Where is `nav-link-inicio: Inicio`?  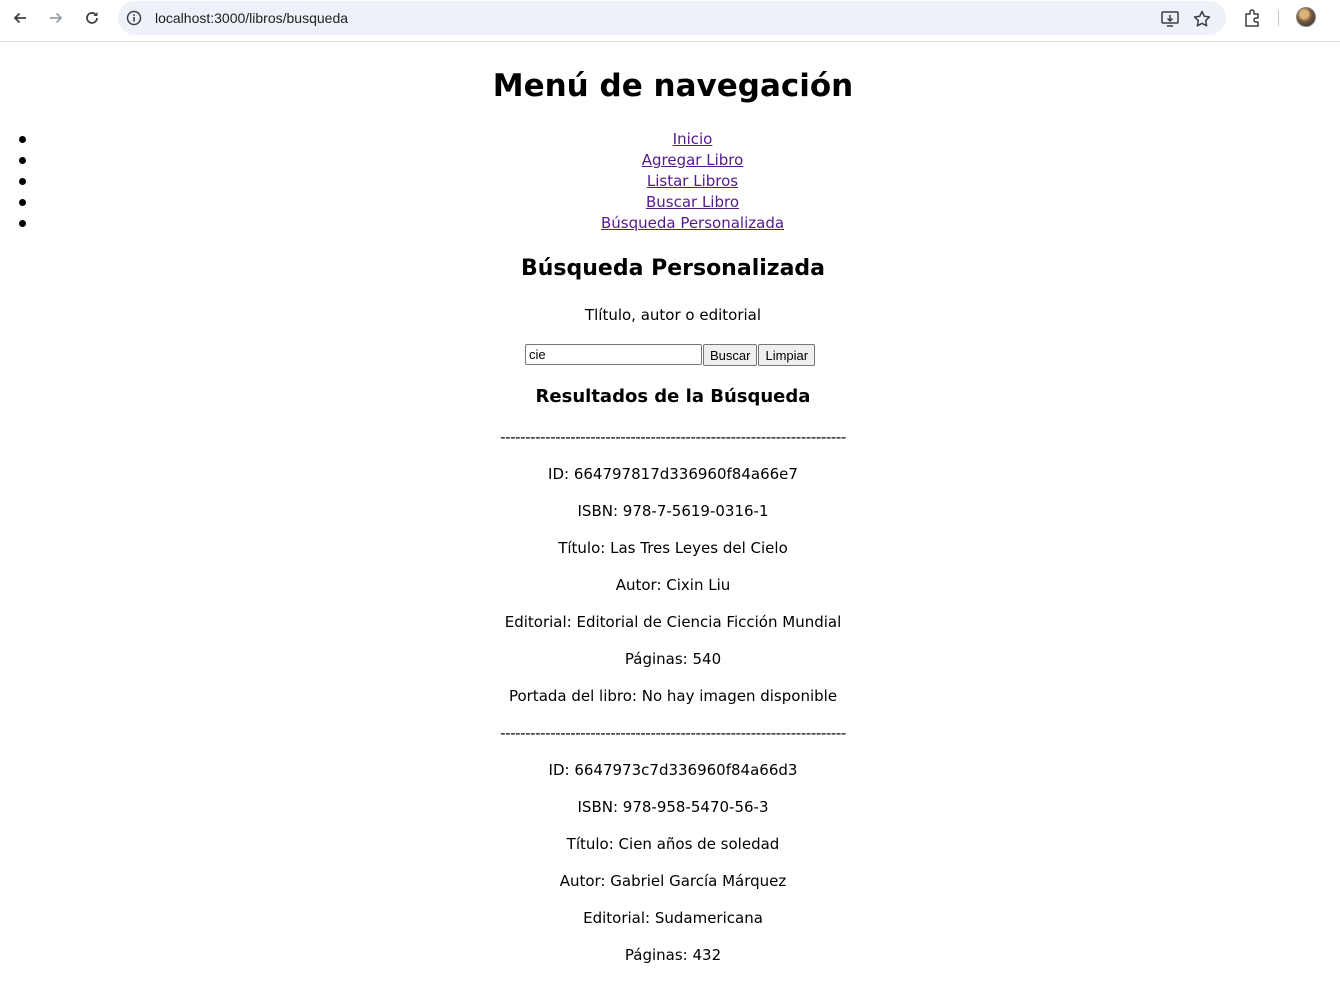 nav-link-inicio: Inicio is located at coordinates (693, 139).